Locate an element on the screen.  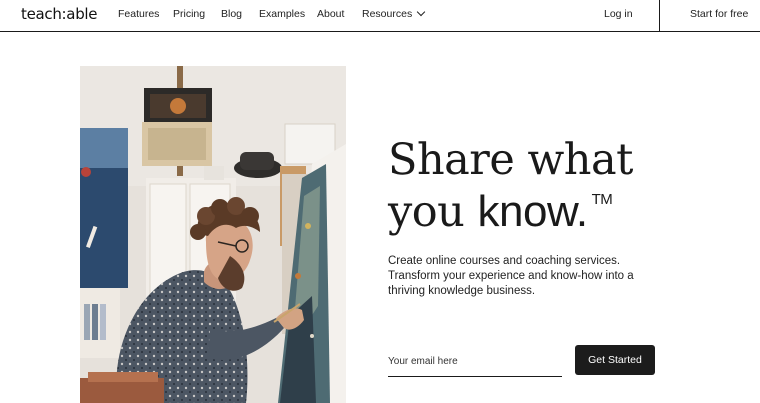
teachable-logo: teach:able is located at coordinates (59, 14).